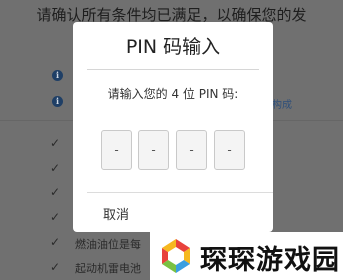  What do you see at coordinates (191, 150) in the screenshot?
I see `pin-digit-3: -` at bounding box center [191, 150].